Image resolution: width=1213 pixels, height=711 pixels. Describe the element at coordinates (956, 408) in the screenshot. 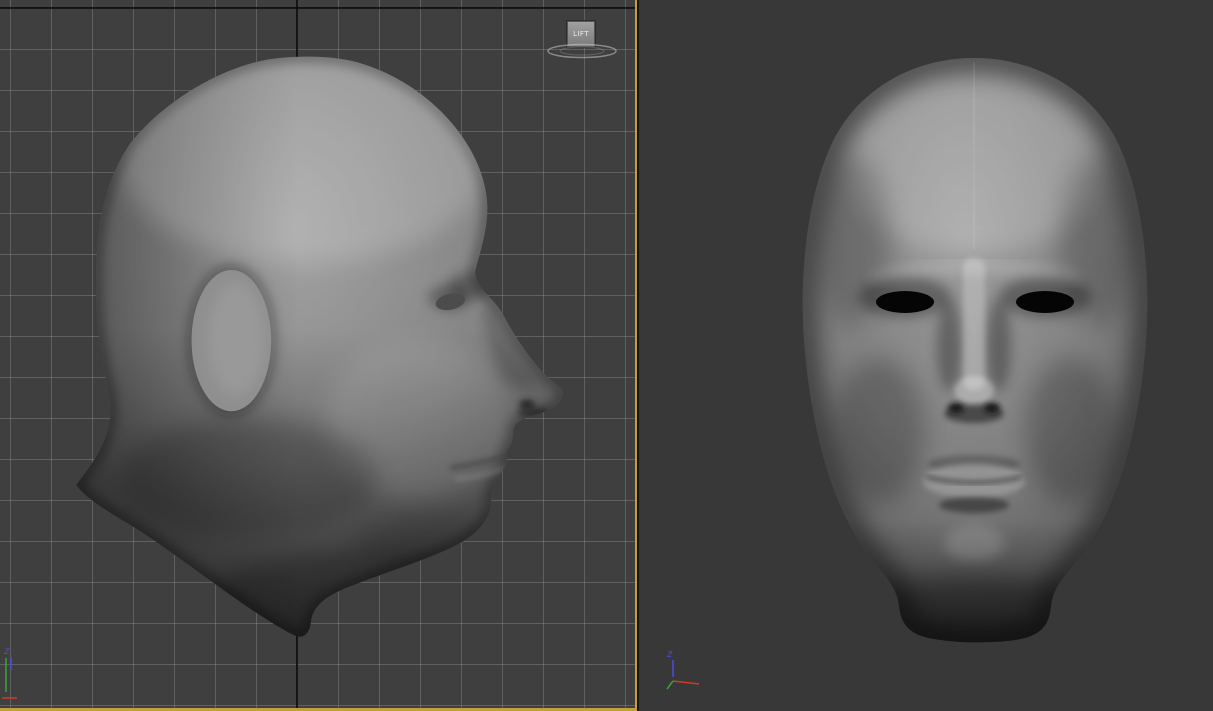

I see `left-nostril` at that location.